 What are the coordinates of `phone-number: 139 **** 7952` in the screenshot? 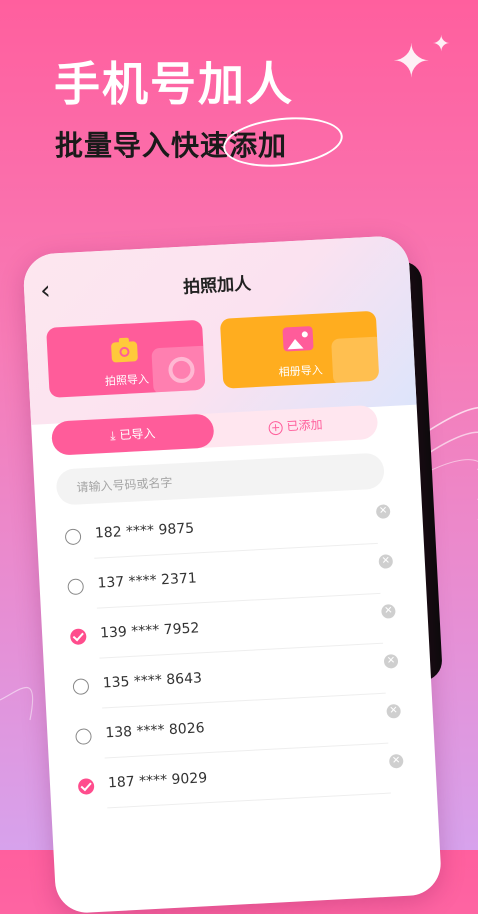 It's located at (149, 631).